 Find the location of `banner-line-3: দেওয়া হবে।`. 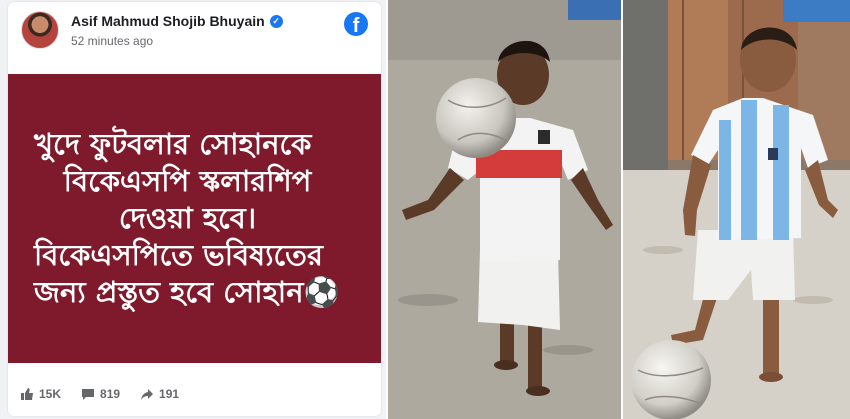

banner-line-3: দেওয়া হবে। is located at coordinates (187, 218).